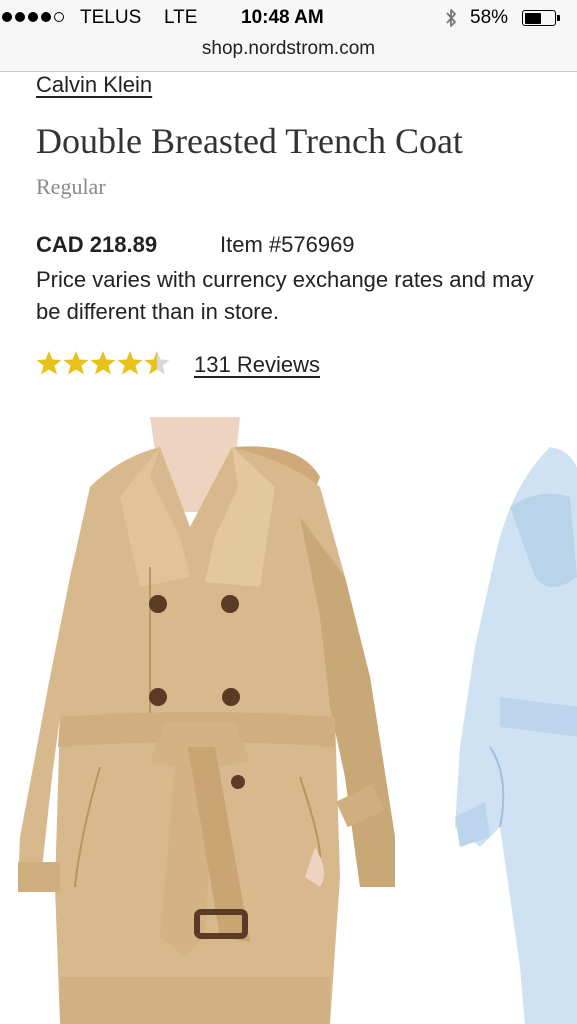 Image resolution: width=577 pixels, height=1024 pixels. Describe the element at coordinates (97, 244) in the screenshot. I see `product-price: CAD 218.89` at that location.